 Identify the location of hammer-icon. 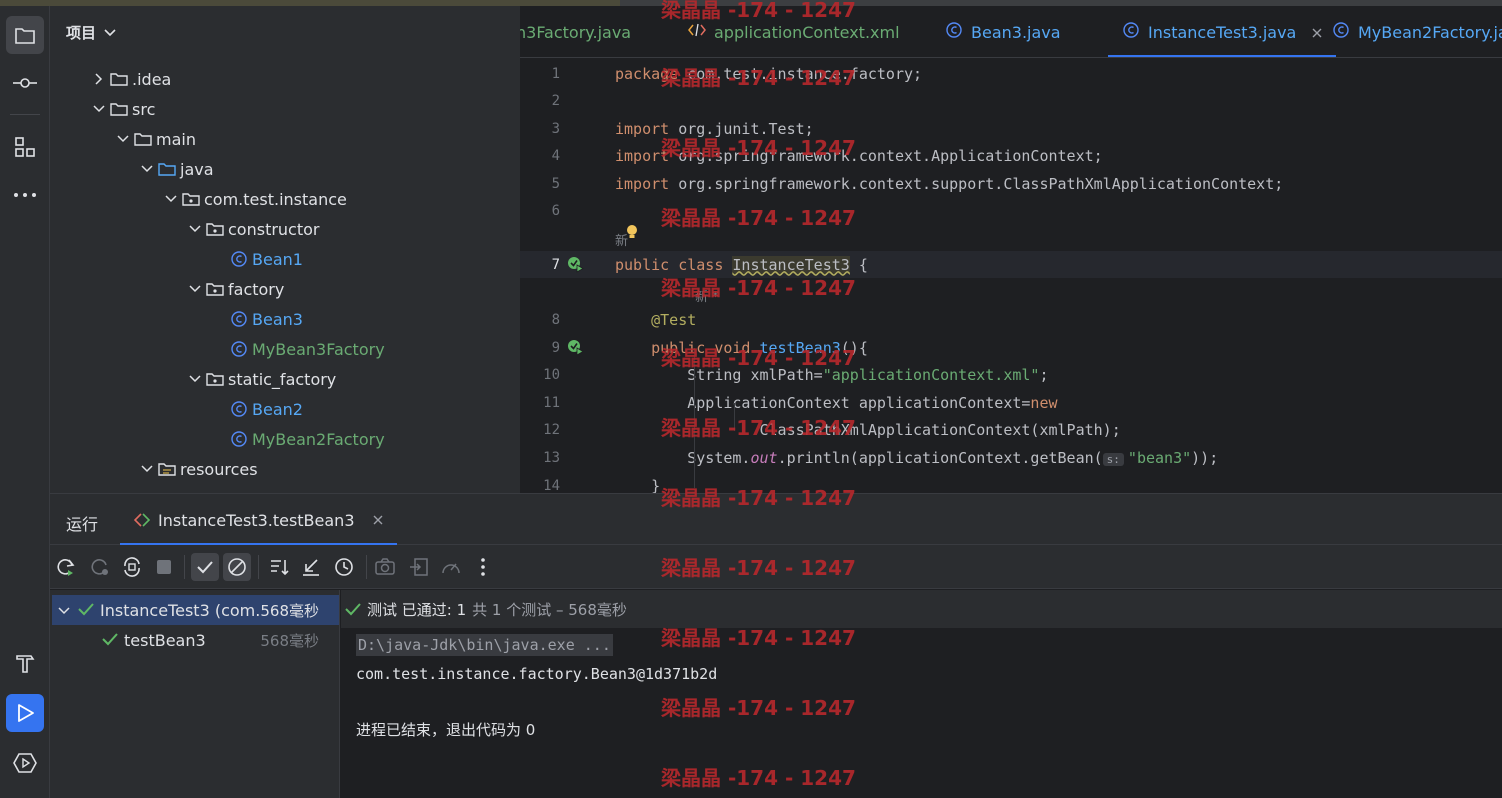
(25, 664).